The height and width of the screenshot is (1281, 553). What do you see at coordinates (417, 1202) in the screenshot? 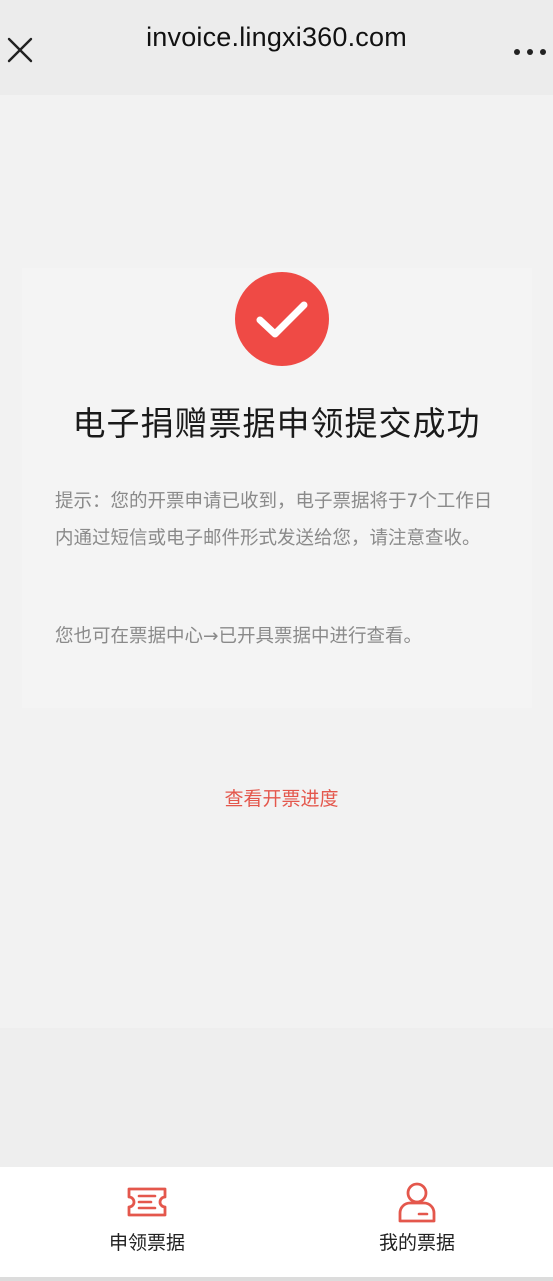
I see `user-icon` at bounding box center [417, 1202].